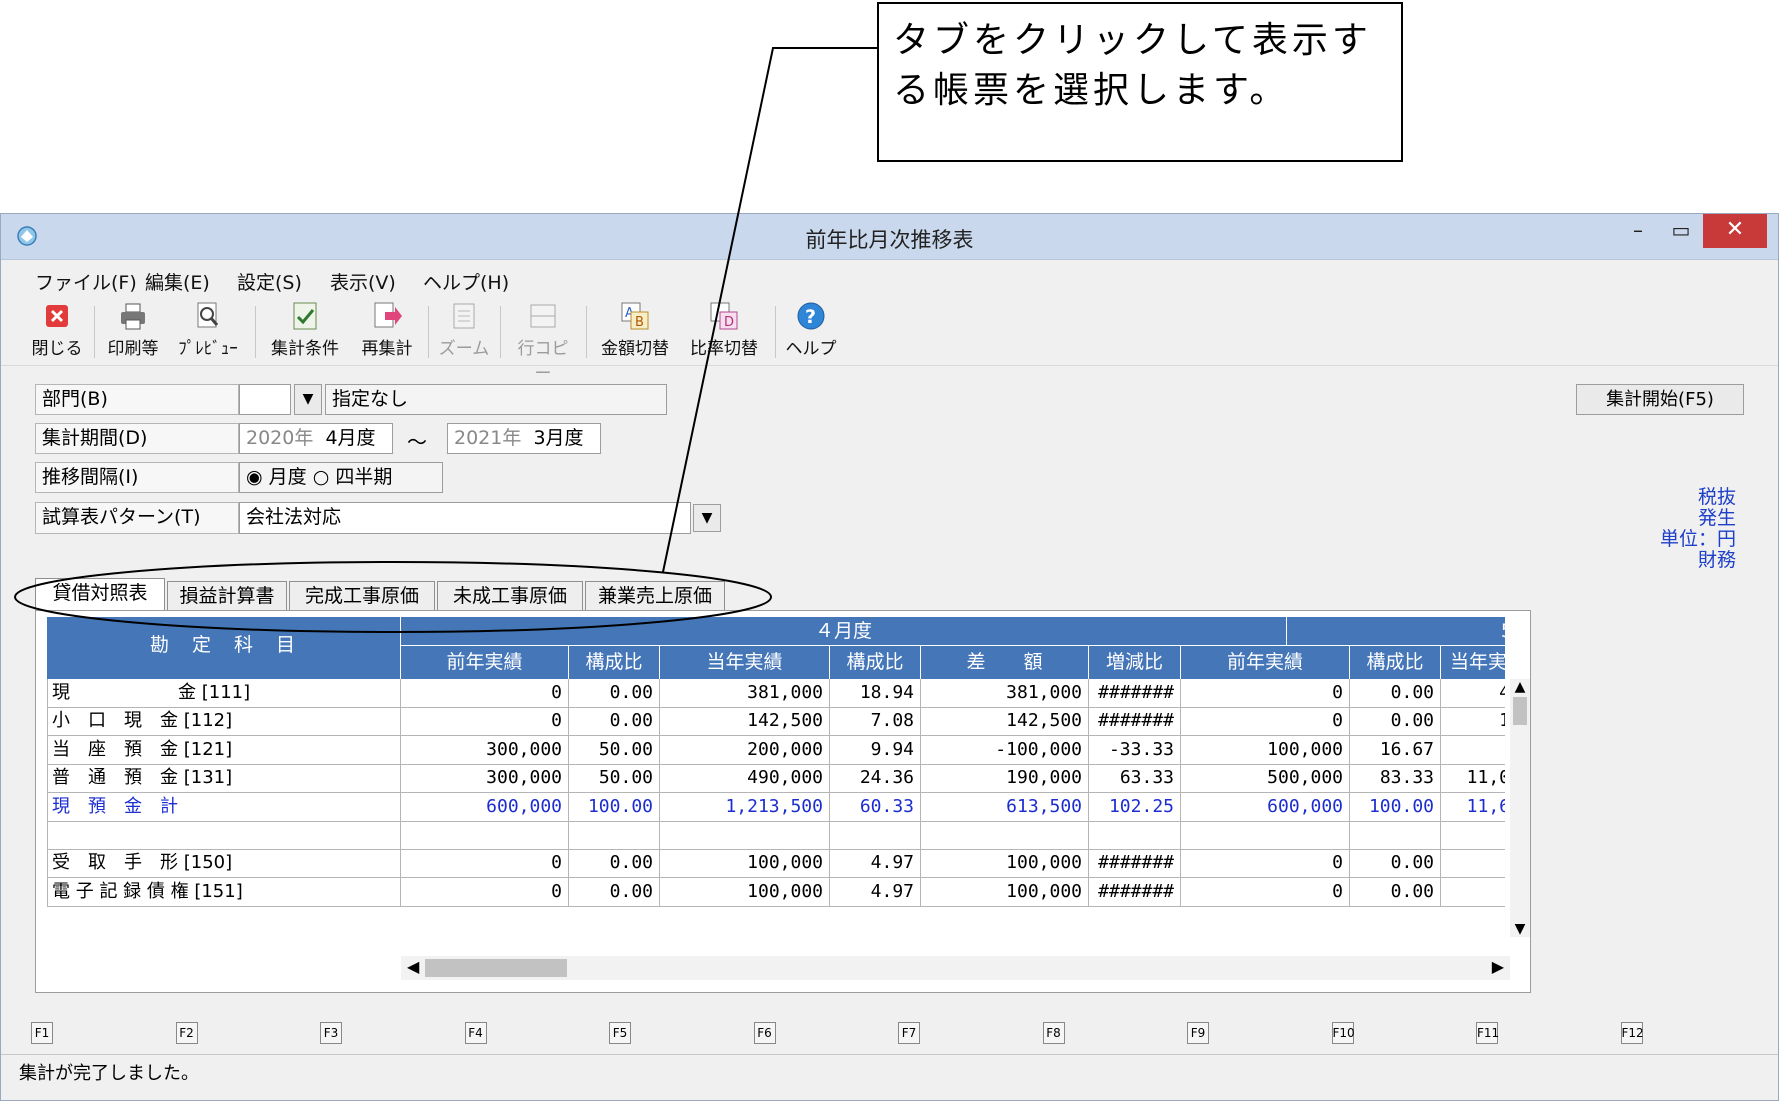 This screenshot has height=1101, width=1779. What do you see at coordinates (875, 750) in the screenshot?
I see `value-cell: 9.94` at bounding box center [875, 750].